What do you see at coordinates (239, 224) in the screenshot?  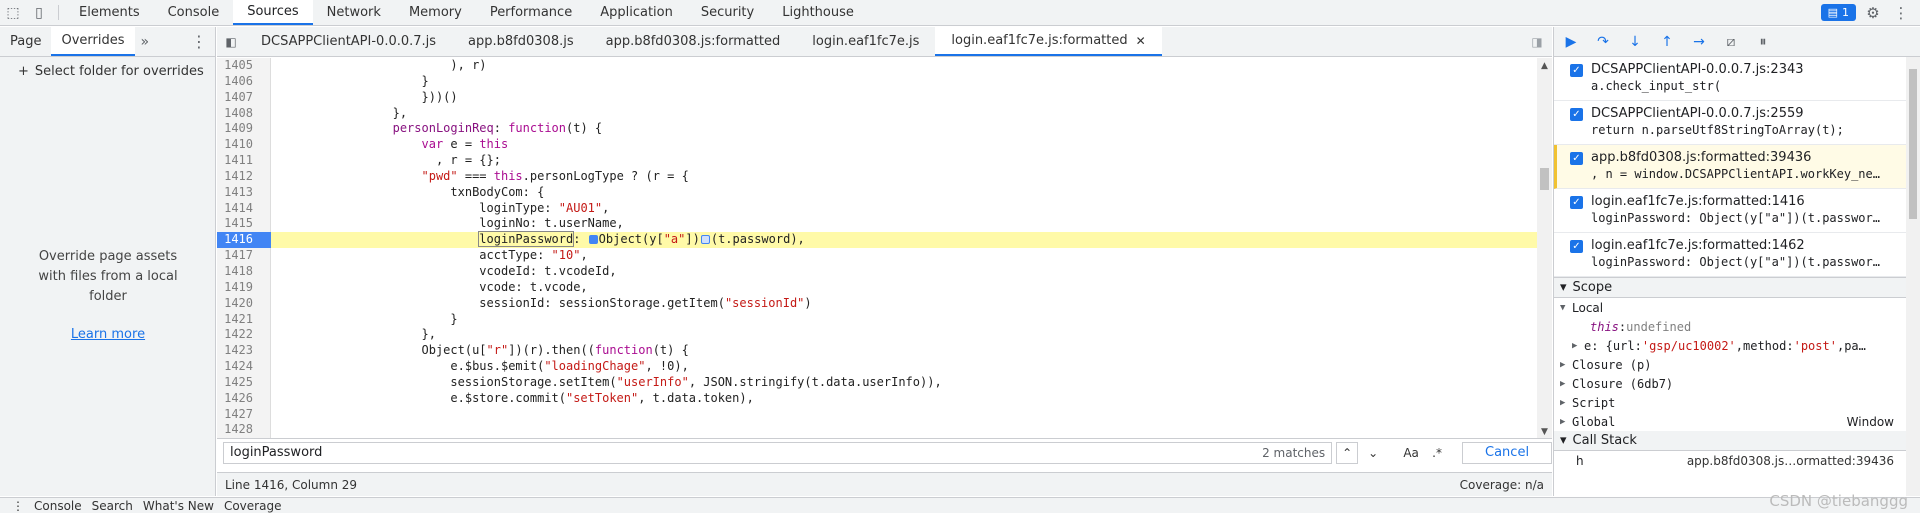 I see `line-number: 1415` at bounding box center [239, 224].